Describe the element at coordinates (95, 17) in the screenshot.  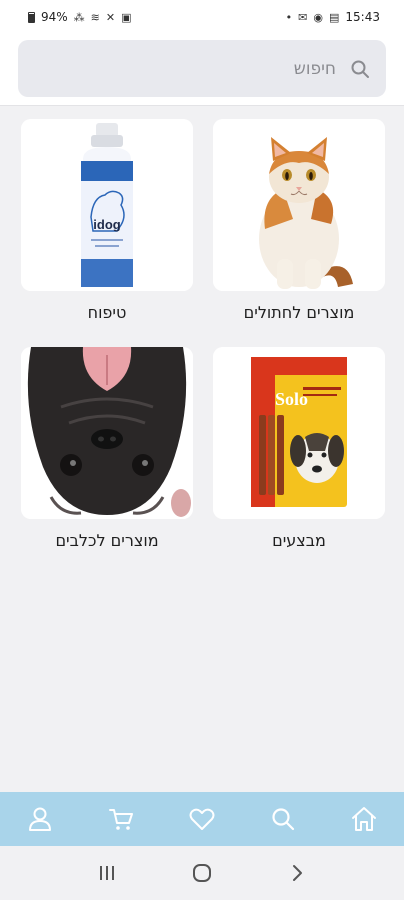
I see `wifi-icon: ≋` at that location.